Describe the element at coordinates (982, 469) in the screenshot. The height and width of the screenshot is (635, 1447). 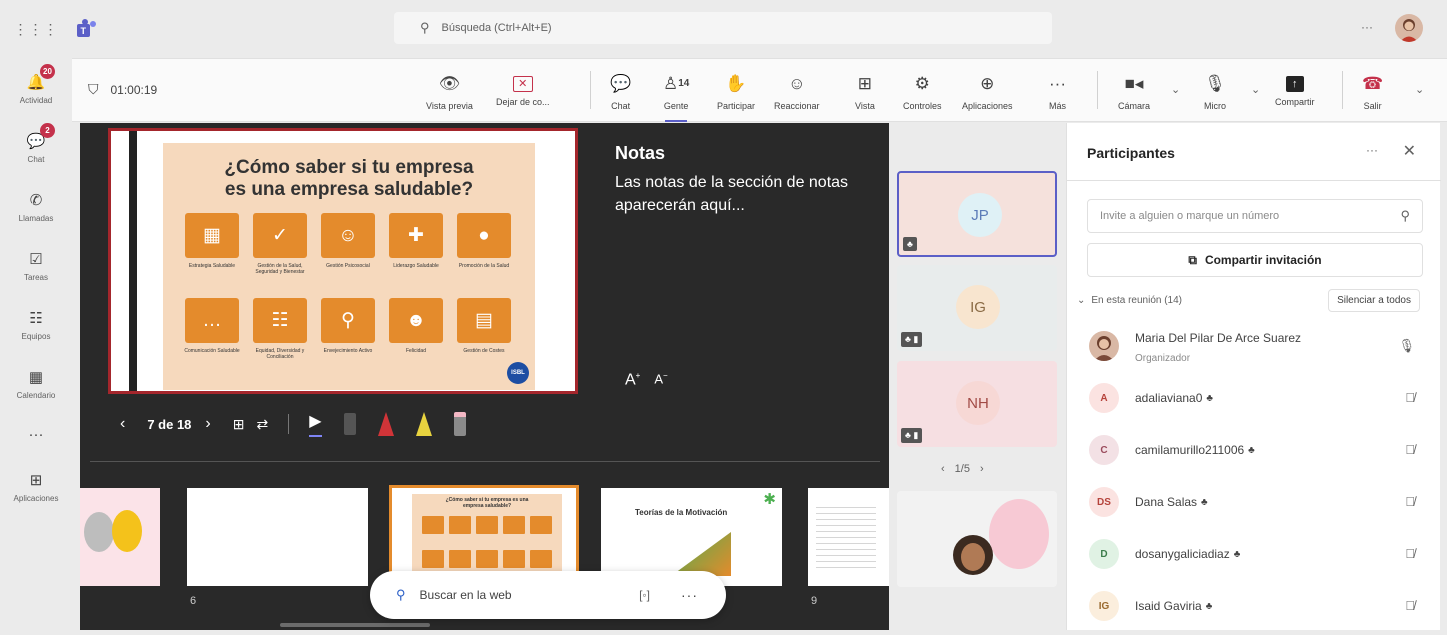
I see `chevron-right-icon: ›` at that location.